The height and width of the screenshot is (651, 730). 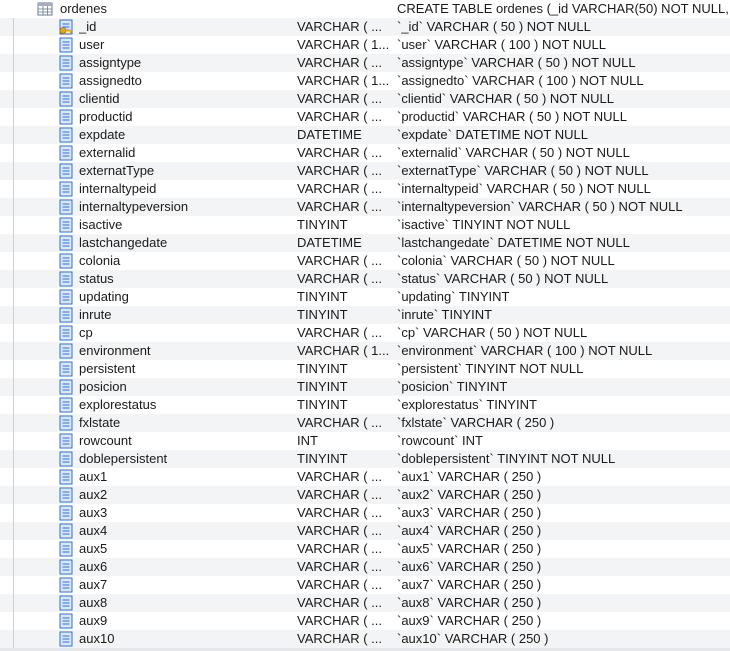 I want to click on field-row: aux7 VARCHAR ( ... `aux7` VARCHAR ( 250 ), so click(x=365, y=585).